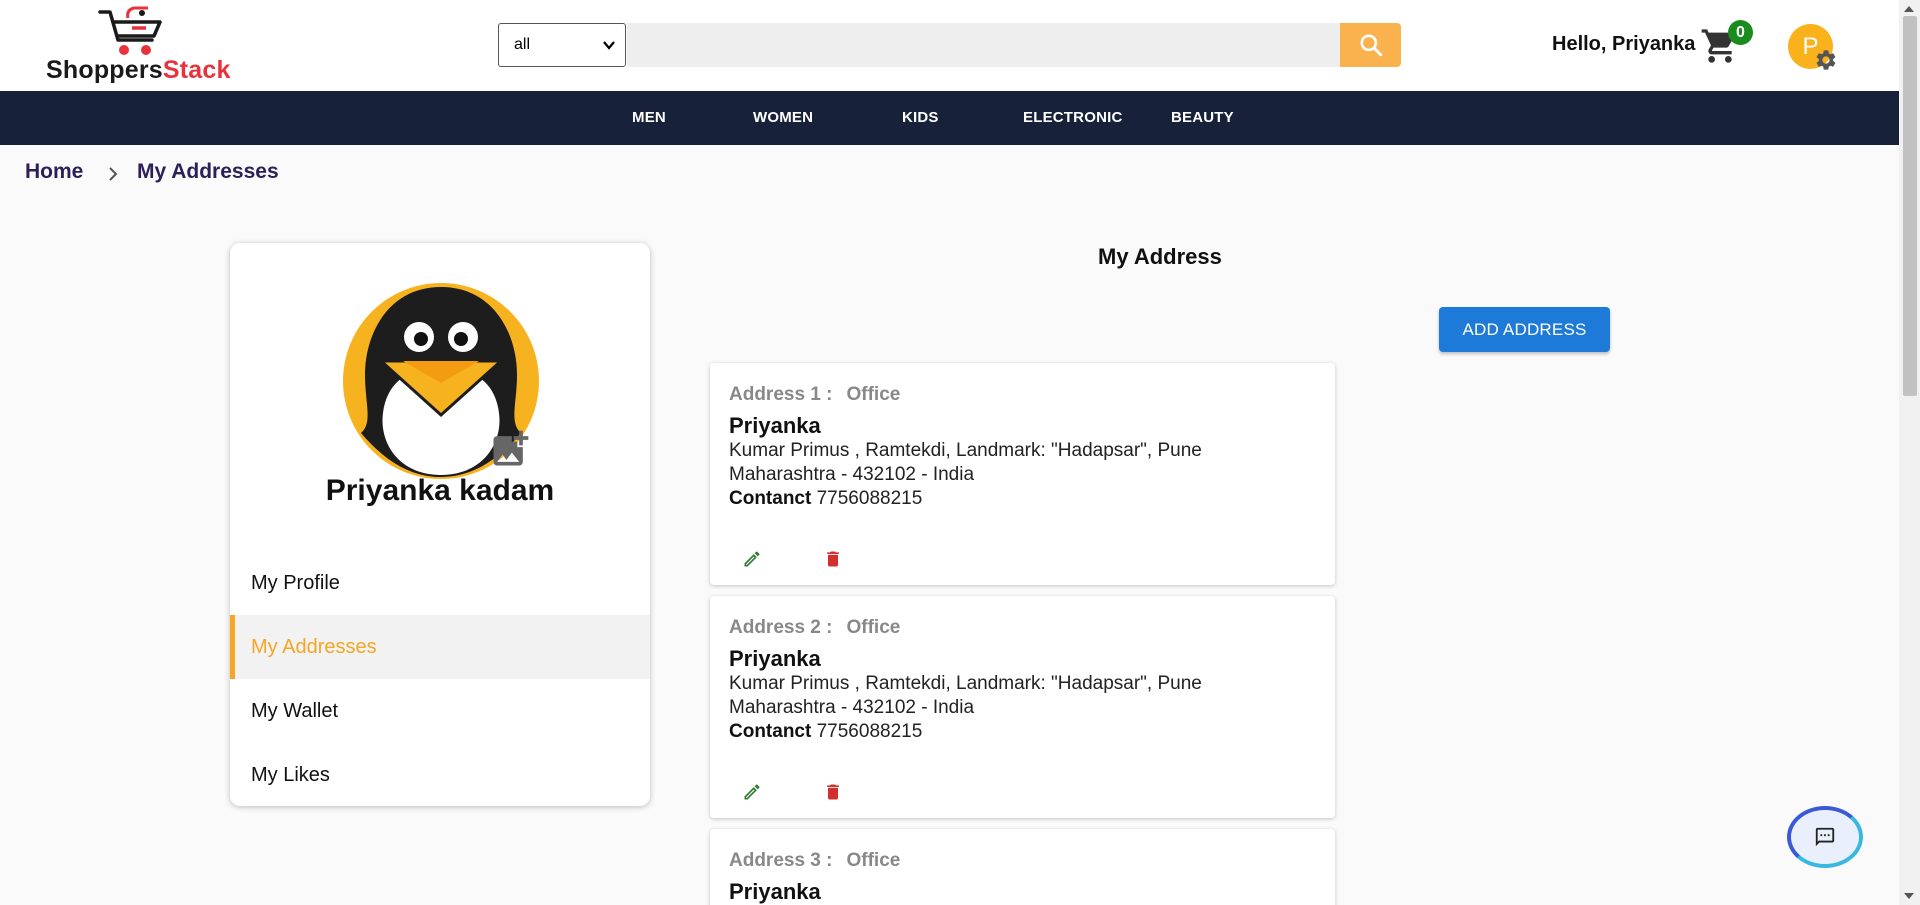  What do you see at coordinates (949, 118) in the screenshot?
I see `category-navbar: MEN WOMEN KIDS ELECTRONIC BEAUTY` at bounding box center [949, 118].